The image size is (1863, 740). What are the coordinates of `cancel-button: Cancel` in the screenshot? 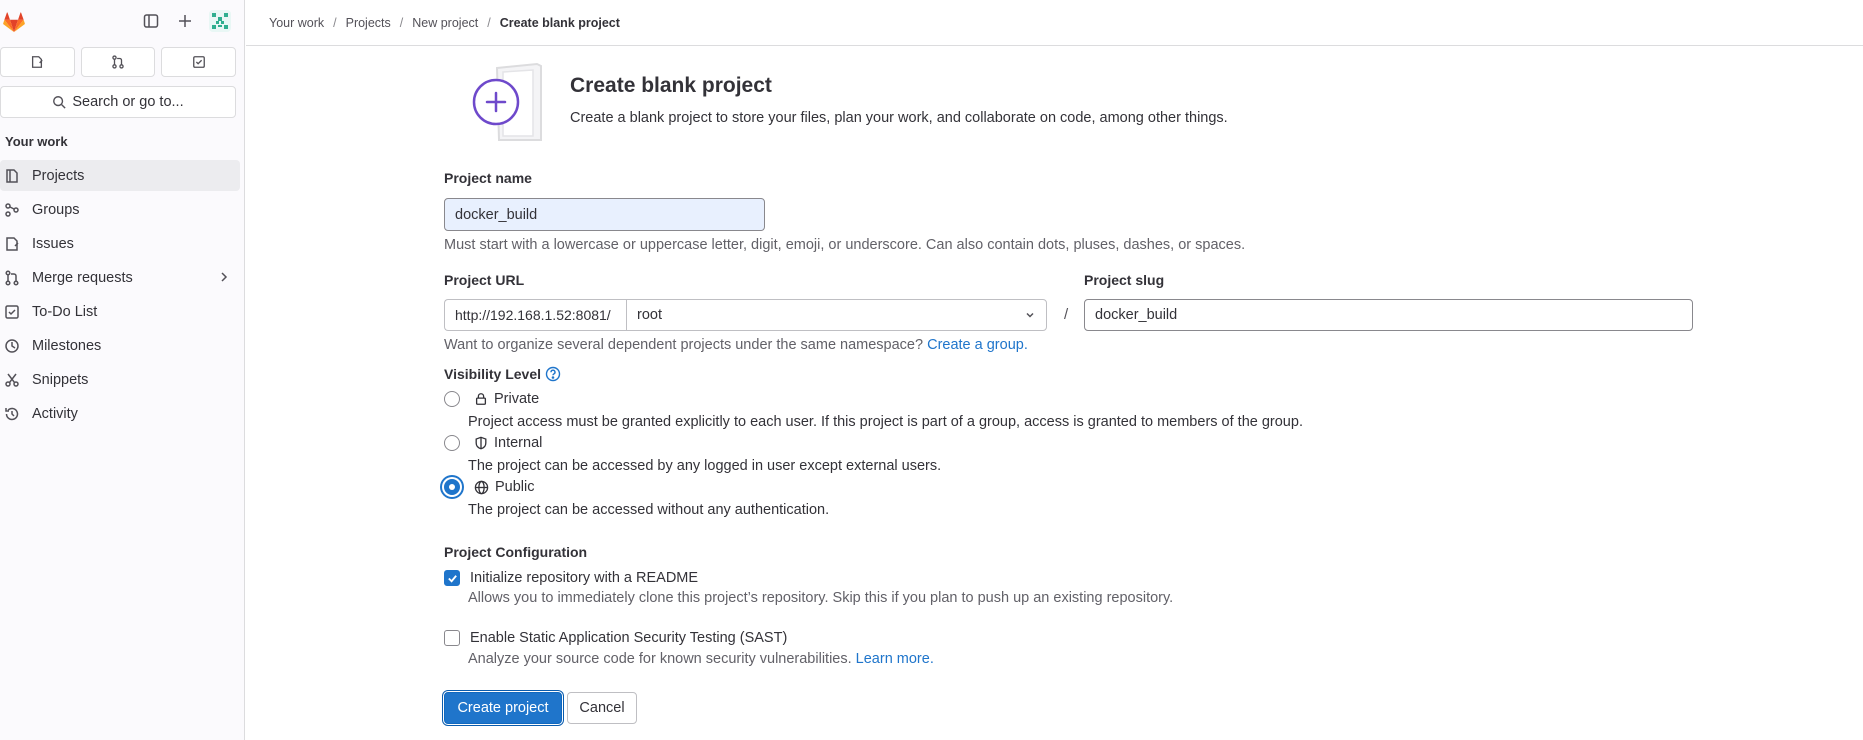 It's located at (602, 708).